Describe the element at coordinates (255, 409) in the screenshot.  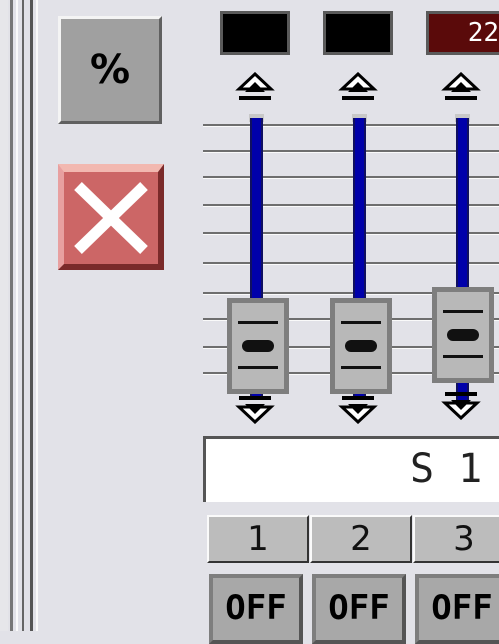
I see `channel-1-down-arrow-icon` at that location.